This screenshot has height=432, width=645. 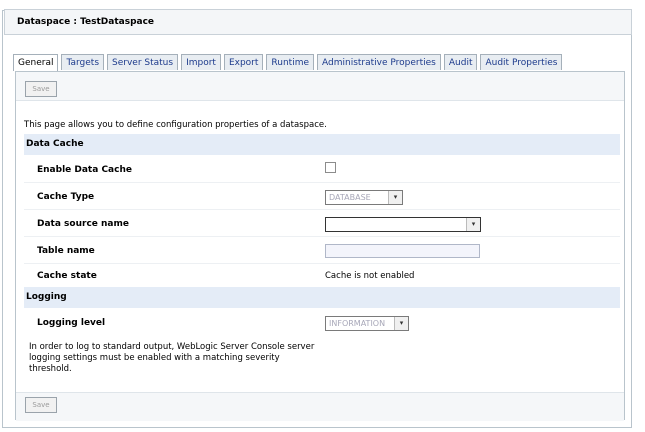 I want to click on tab-audit-properties: Audit Properties, so click(x=521, y=62).